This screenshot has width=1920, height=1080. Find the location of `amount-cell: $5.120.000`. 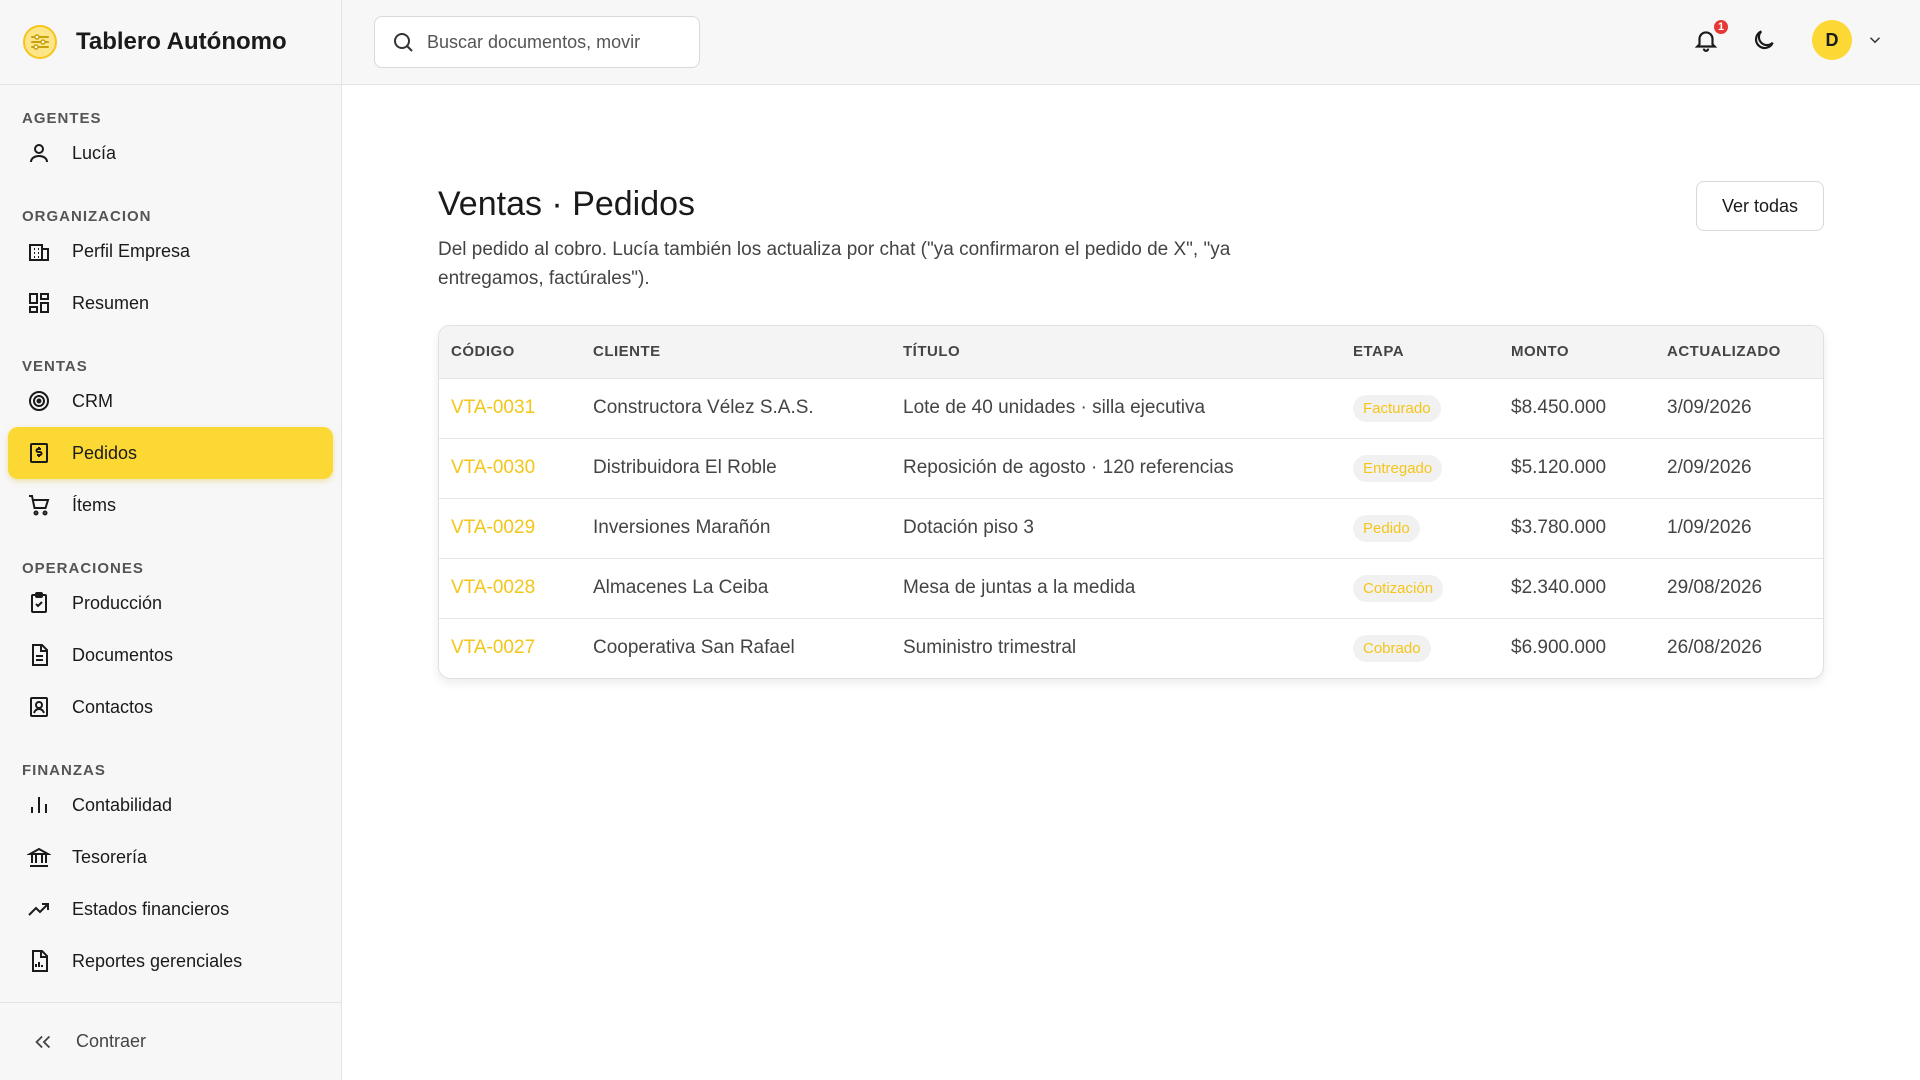

amount-cell: $5.120.000 is located at coordinates (1559, 467).